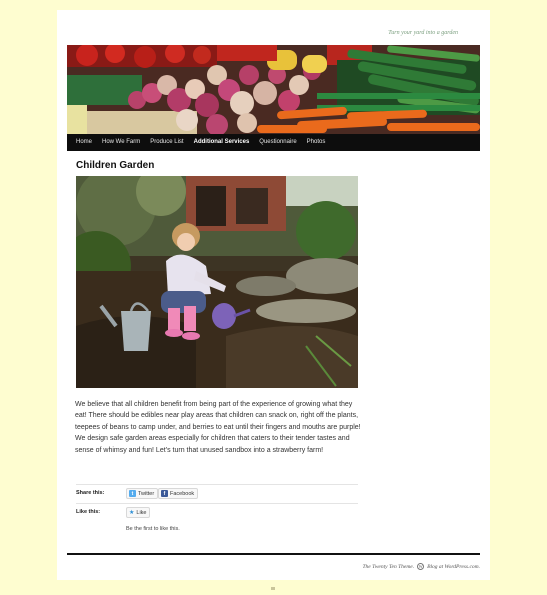  Describe the element at coordinates (273, 89) in the screenshot. I see `header-banner-image` at that location.